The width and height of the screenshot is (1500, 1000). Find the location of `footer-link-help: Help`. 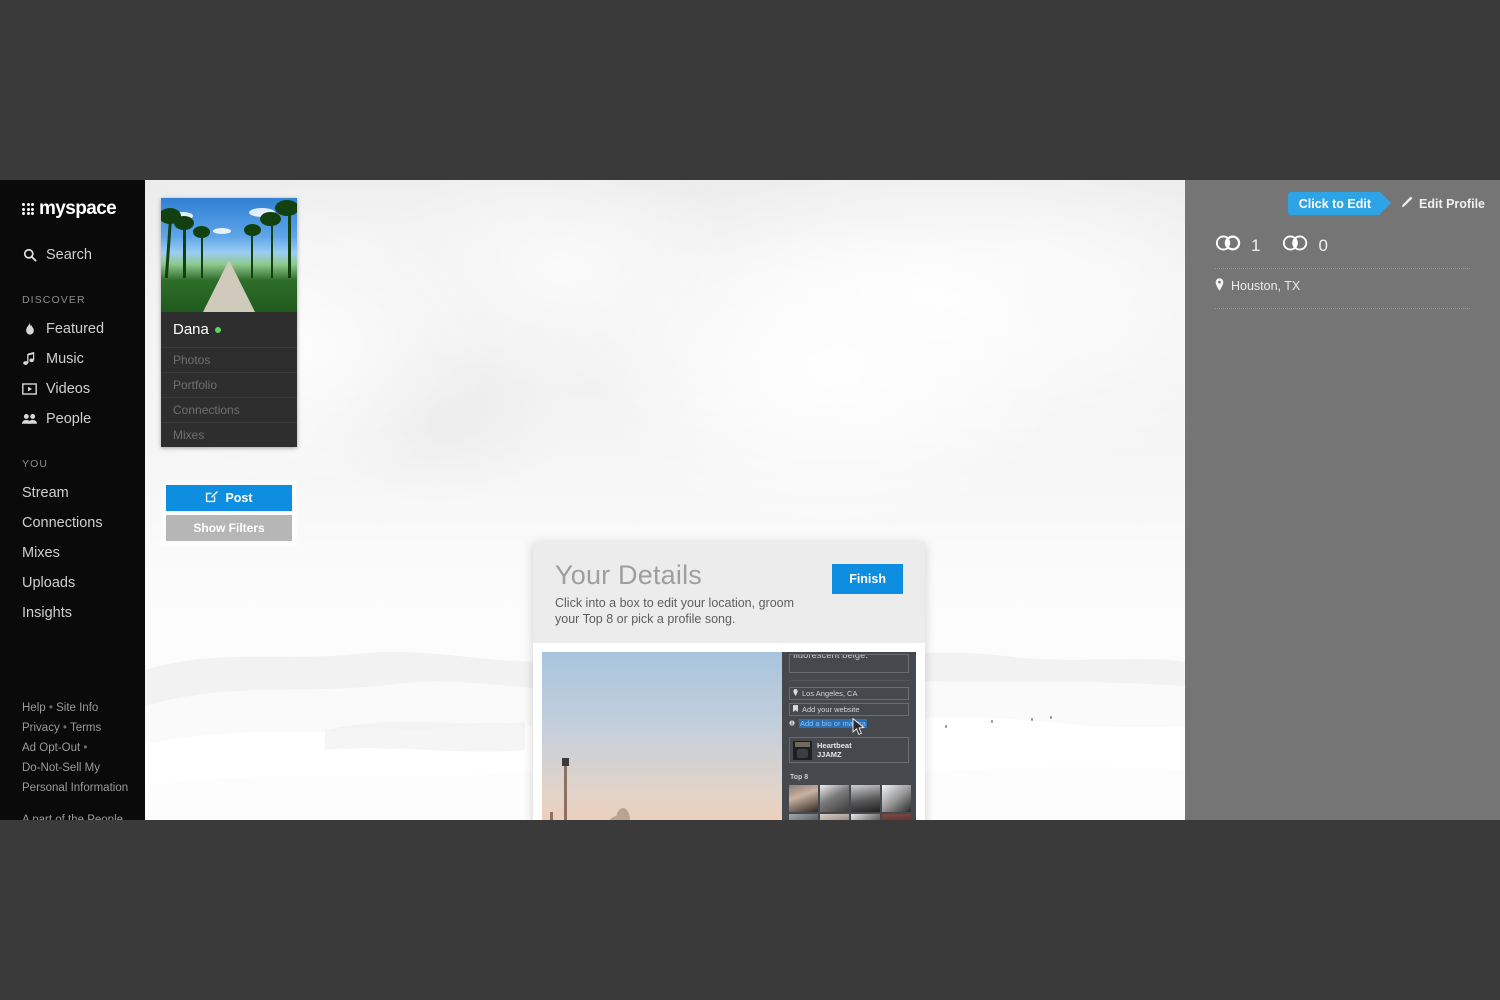

footer-link-help: Help is located at coordinates (34, 708).